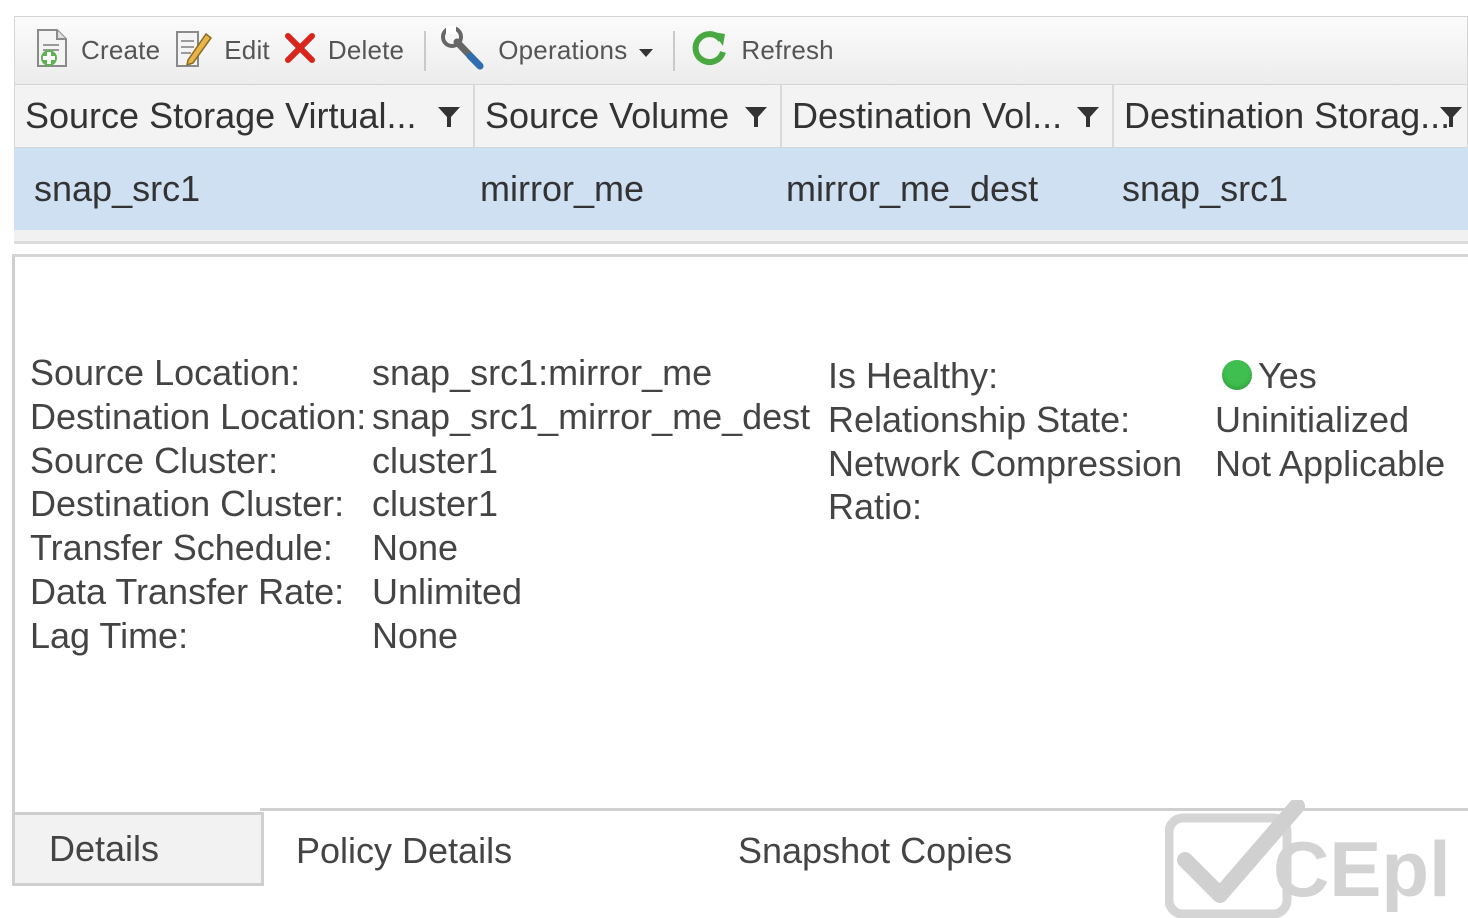 The width and height of the screenshot is (1468, 918). Describe the element at coordinates (875, 851) in the screenshot. I see `tab-snapshot-copies: Snapshot Copies` at that location.